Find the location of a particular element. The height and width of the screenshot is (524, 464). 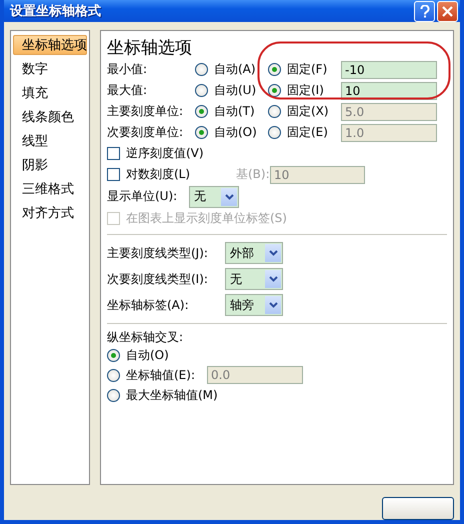

option-label: 自动(T) is located at coordinates (234, 111).